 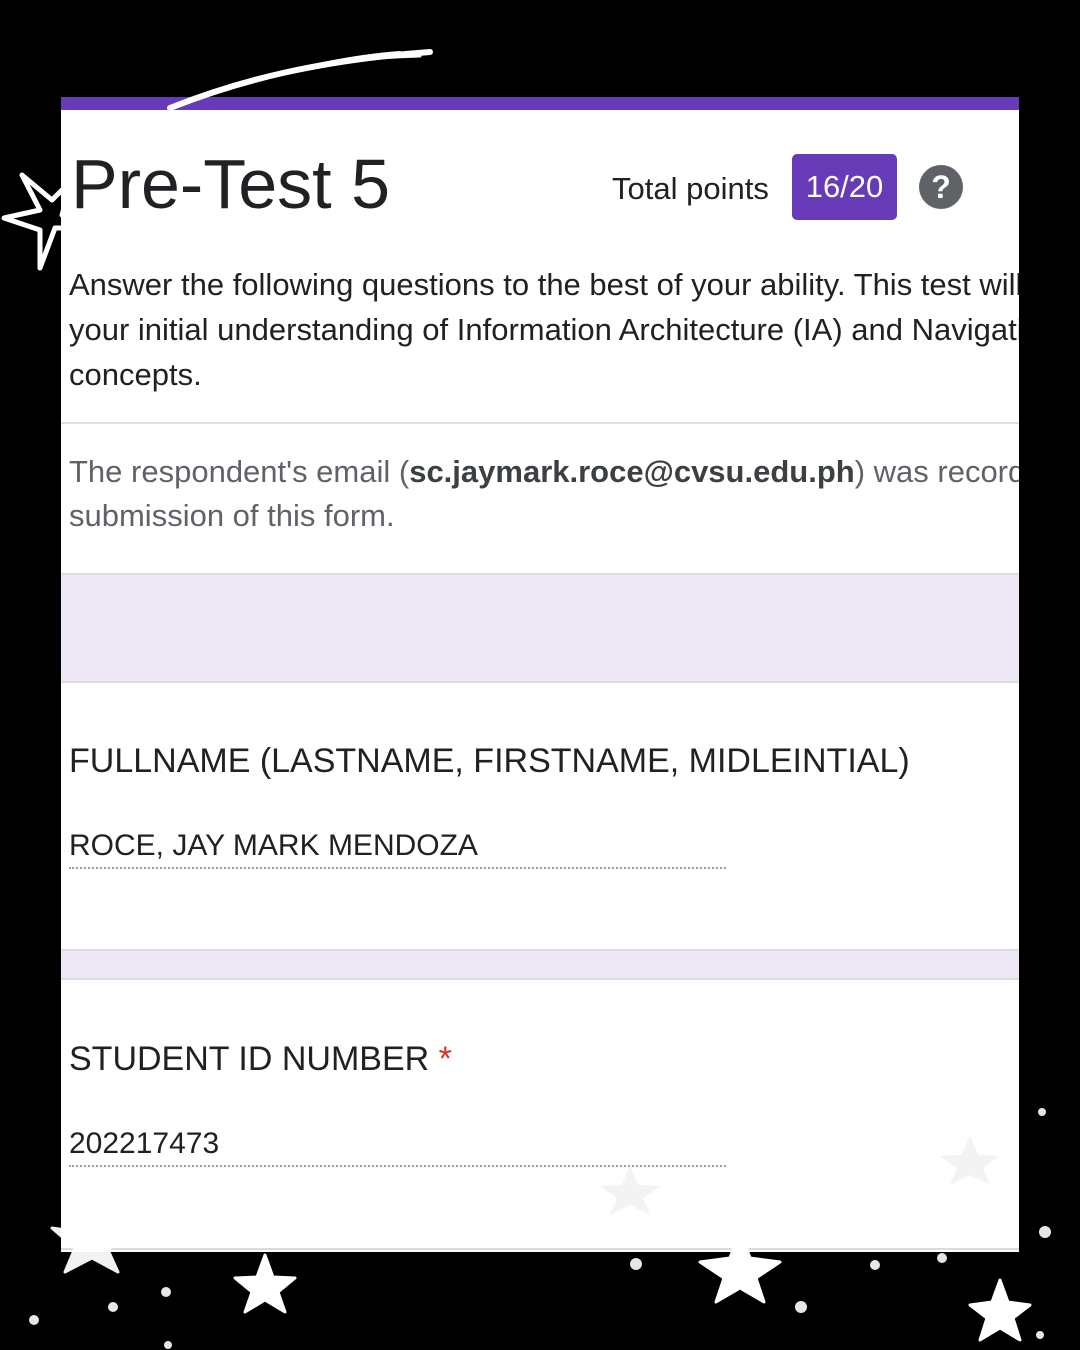 What do you see at coordinates (273, 845) in the screenshot?
I see `answer-text: ROCE, JAY MARK MENDOZA` at bounding box center [273, 845].